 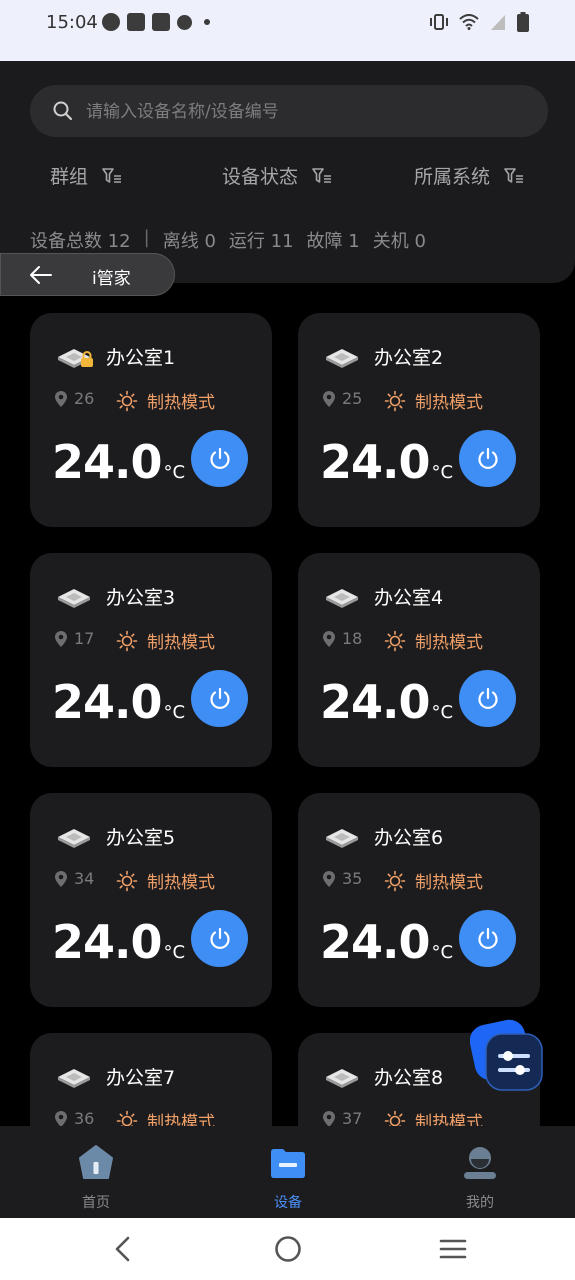 I want to click on device-card: 办公室6 35 制热模式 24.0 °C, so click(x=419, y=900).